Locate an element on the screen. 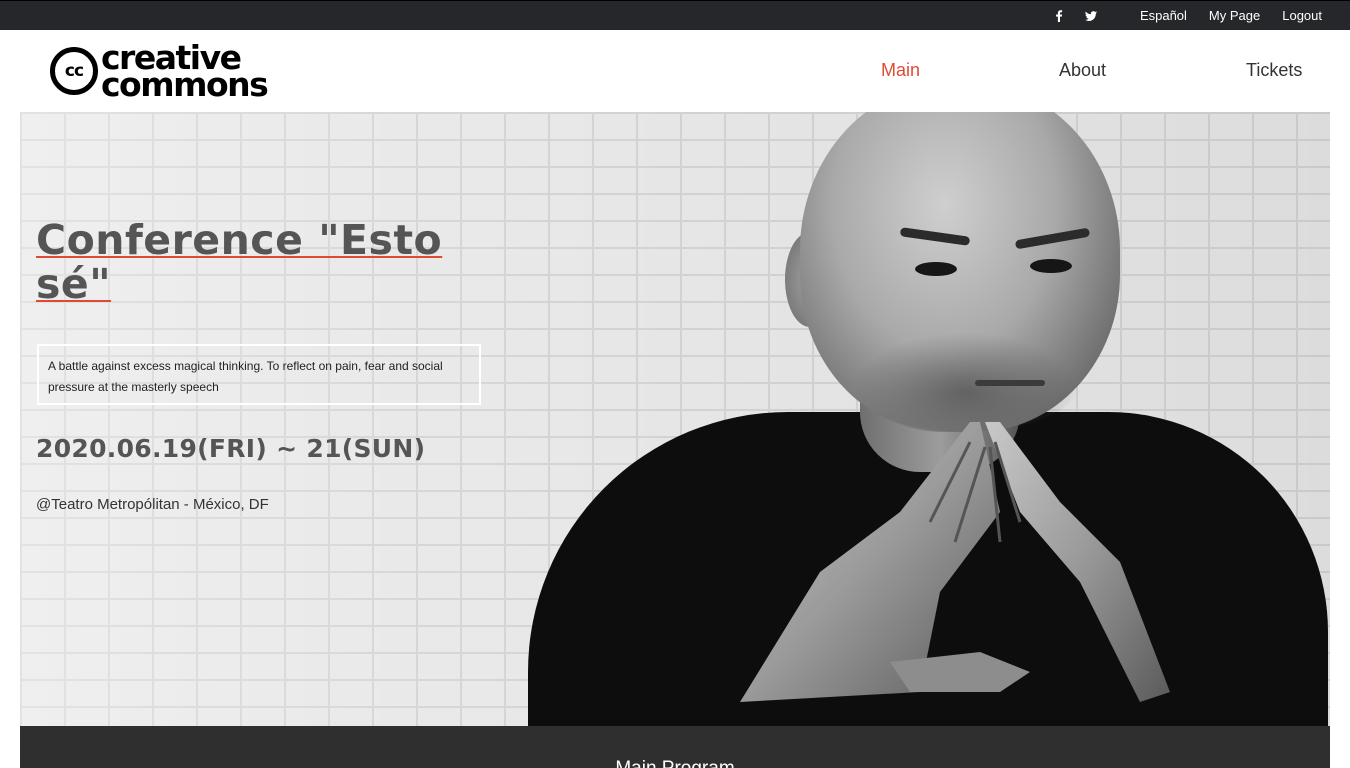 The image size is (1350, 768). site-header: cc creative commons Main About Tickets is located at coordinates (675, 71).